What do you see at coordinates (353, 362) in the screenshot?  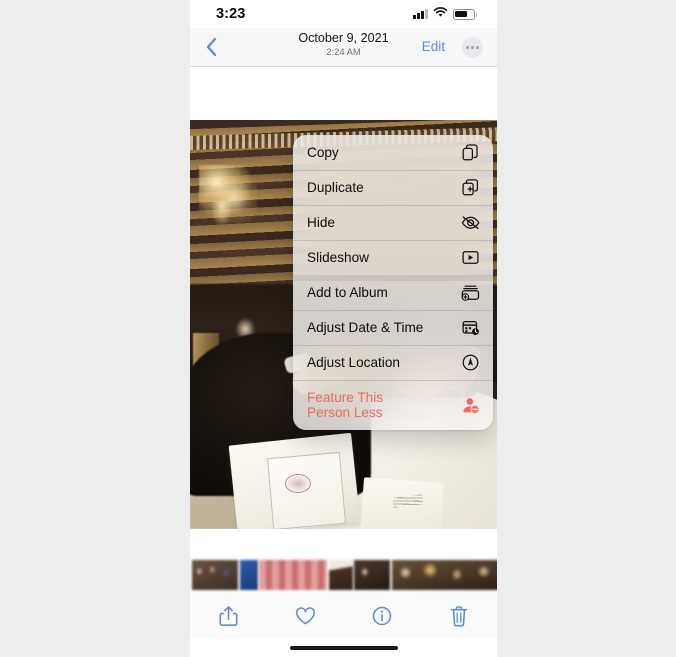 I see `menu-item-label: Adjust Location` at bounding box center [353, 362].